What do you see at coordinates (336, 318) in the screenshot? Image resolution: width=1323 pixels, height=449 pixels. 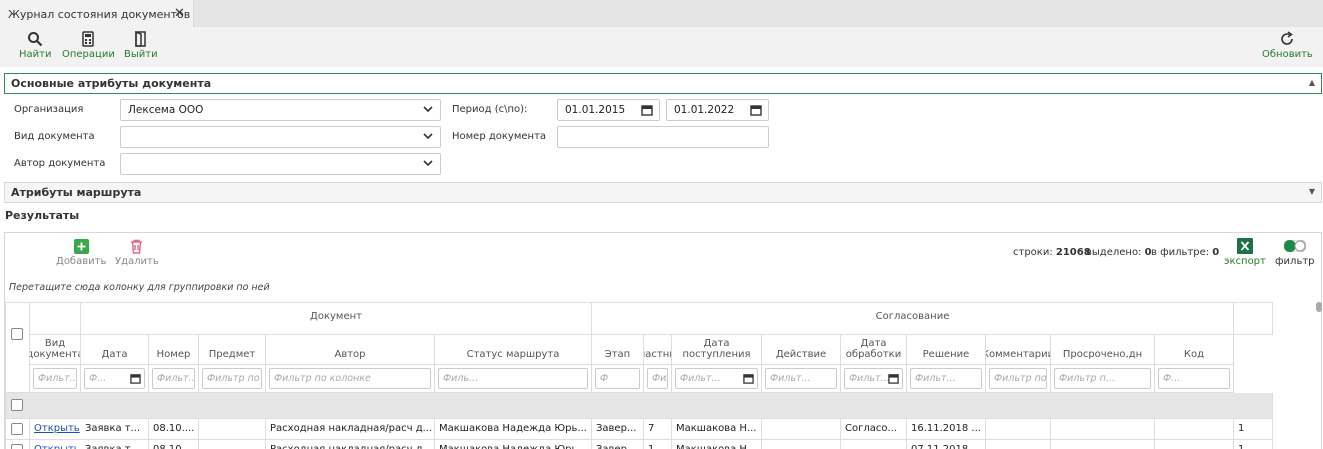 I see `group-header-document: Документ` at bounding box center [336, 318].